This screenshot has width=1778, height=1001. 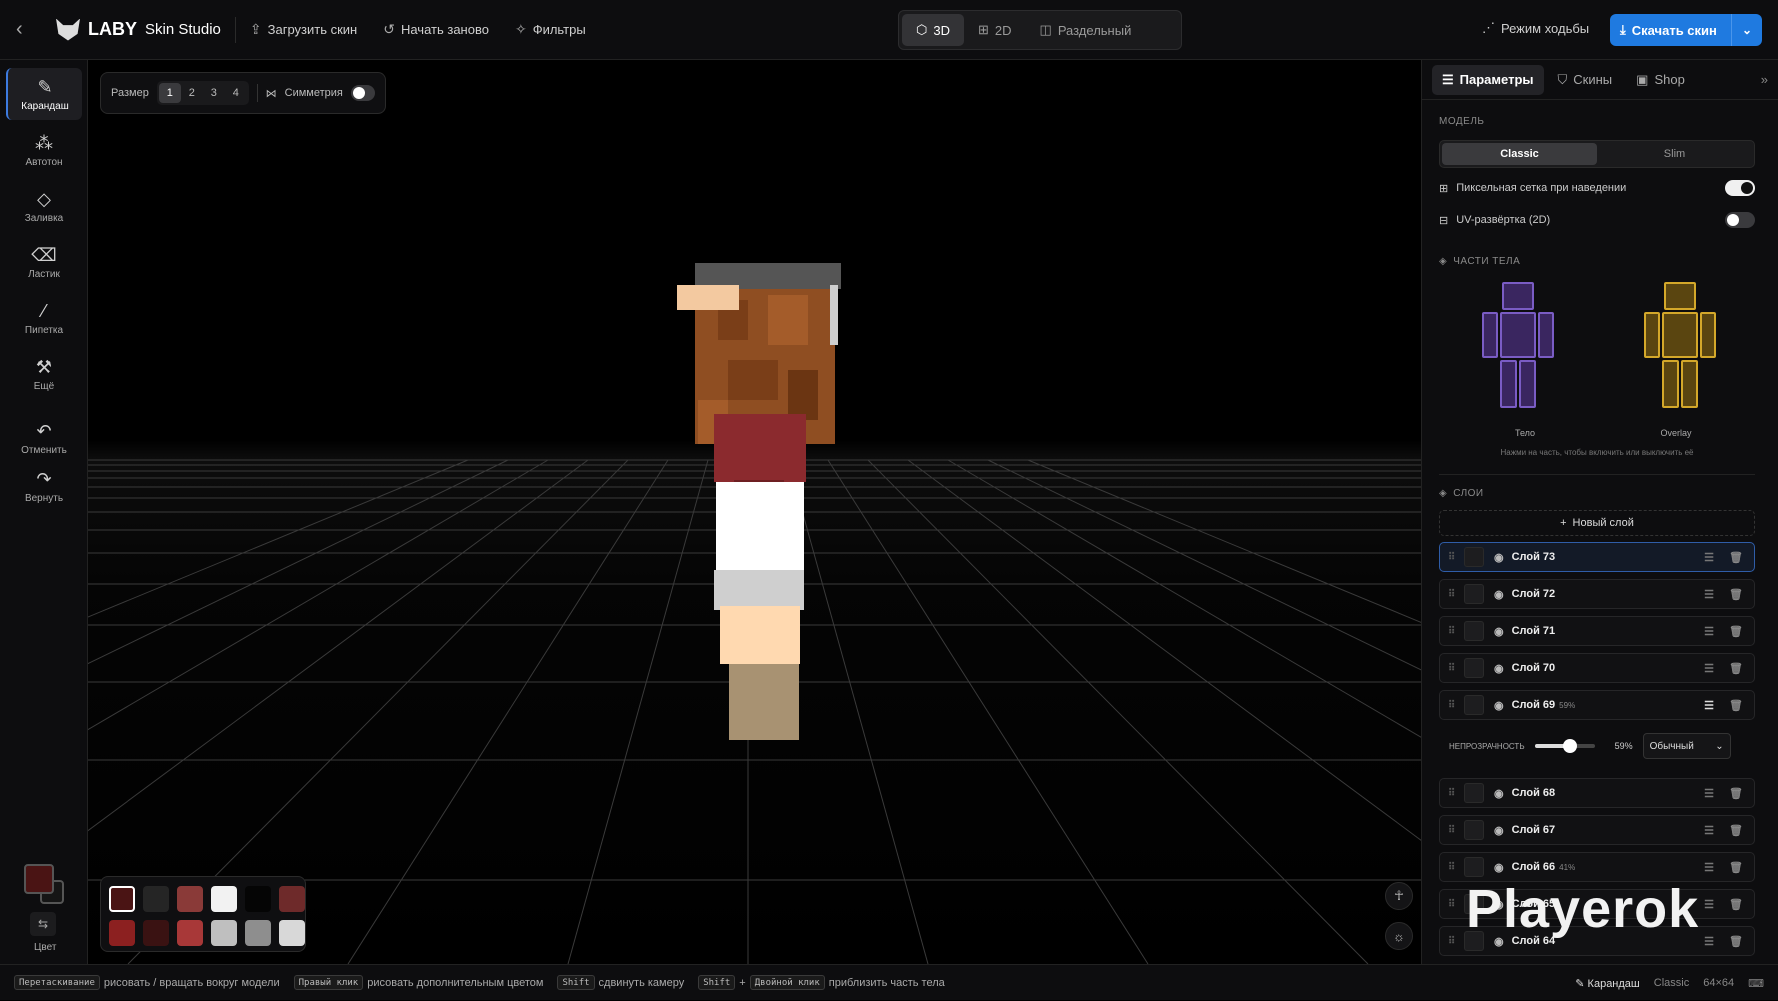 I want to click on view-2d-button: ⊞ 2D, so click(x=995, y=30).